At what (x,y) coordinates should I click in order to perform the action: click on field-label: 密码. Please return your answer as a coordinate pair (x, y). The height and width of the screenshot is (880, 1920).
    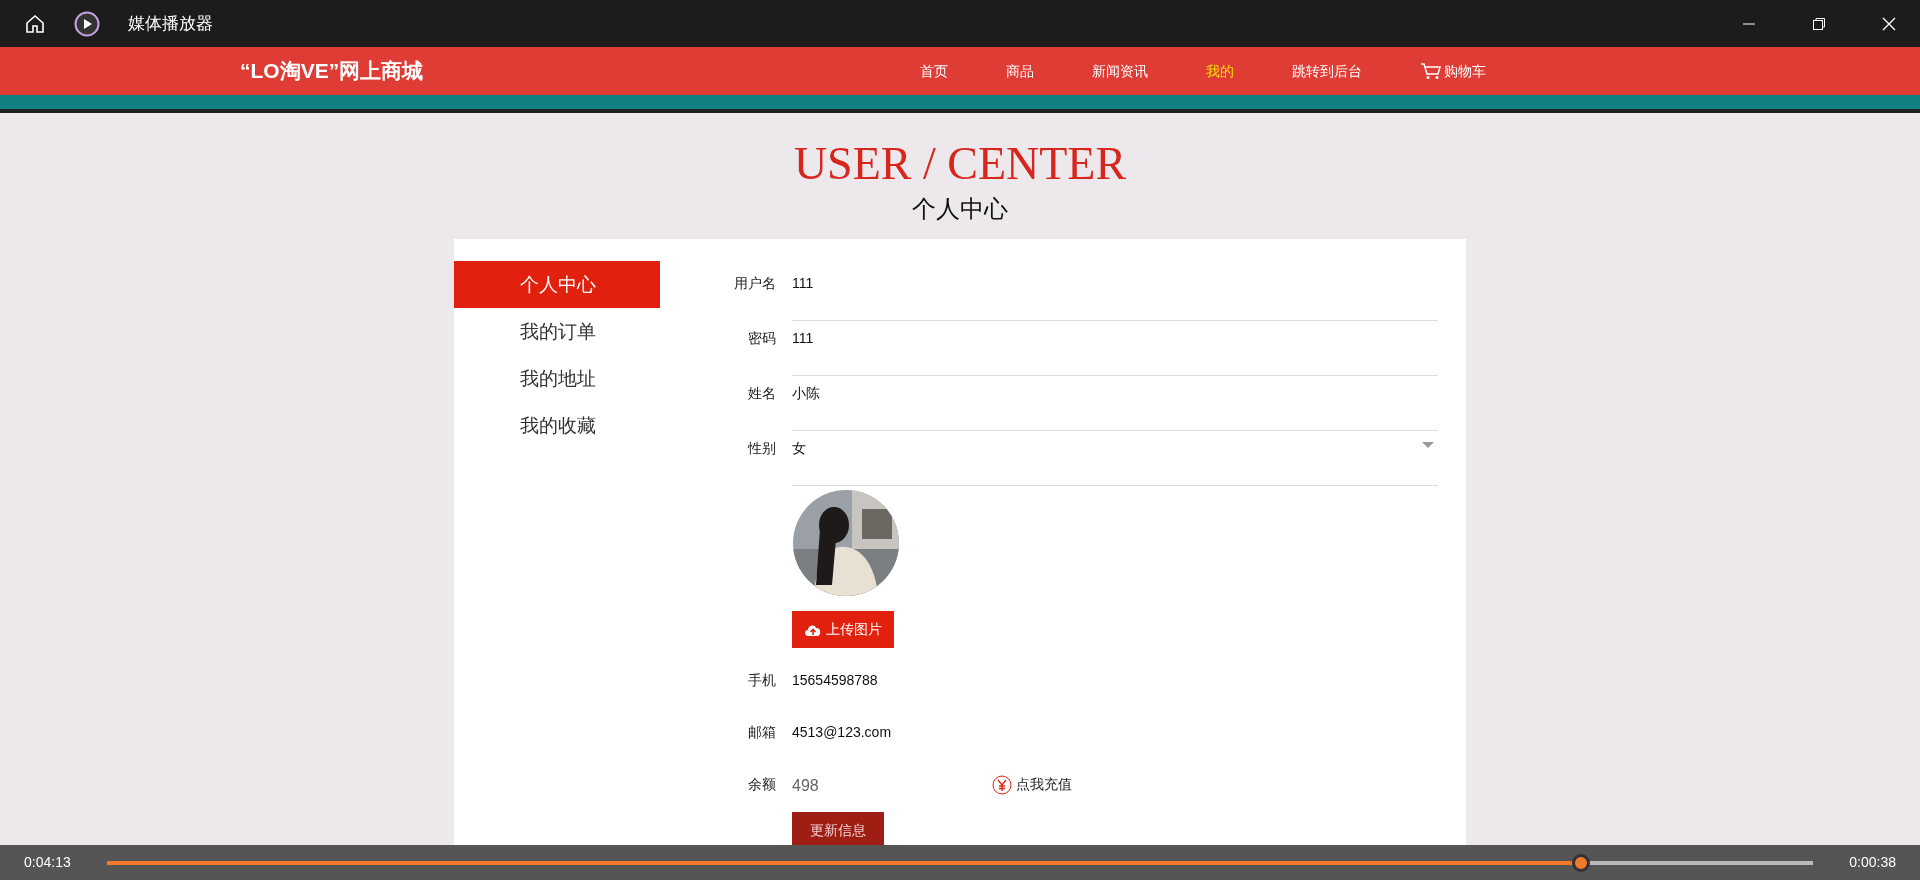
    Looking at the image, I should click on (762, 338).